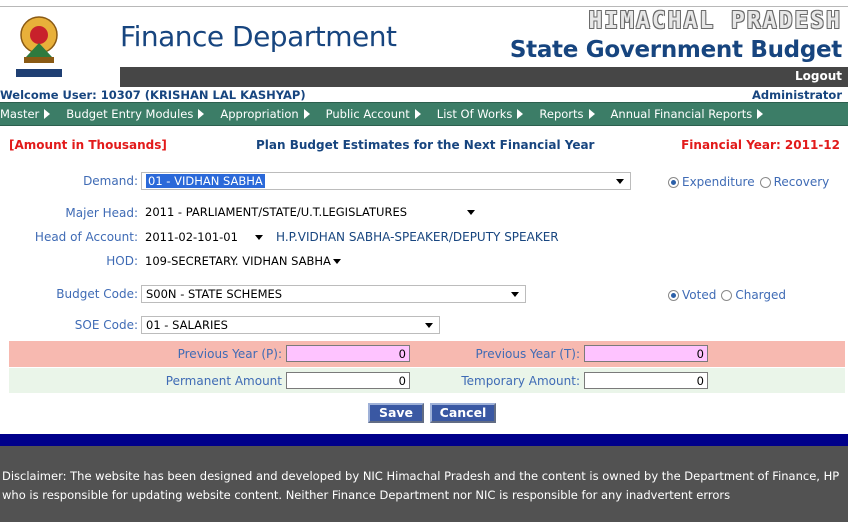 The height and width of the screenshot is (522, 848). I want to click on menu-item-label: Master, so click(20, 114).